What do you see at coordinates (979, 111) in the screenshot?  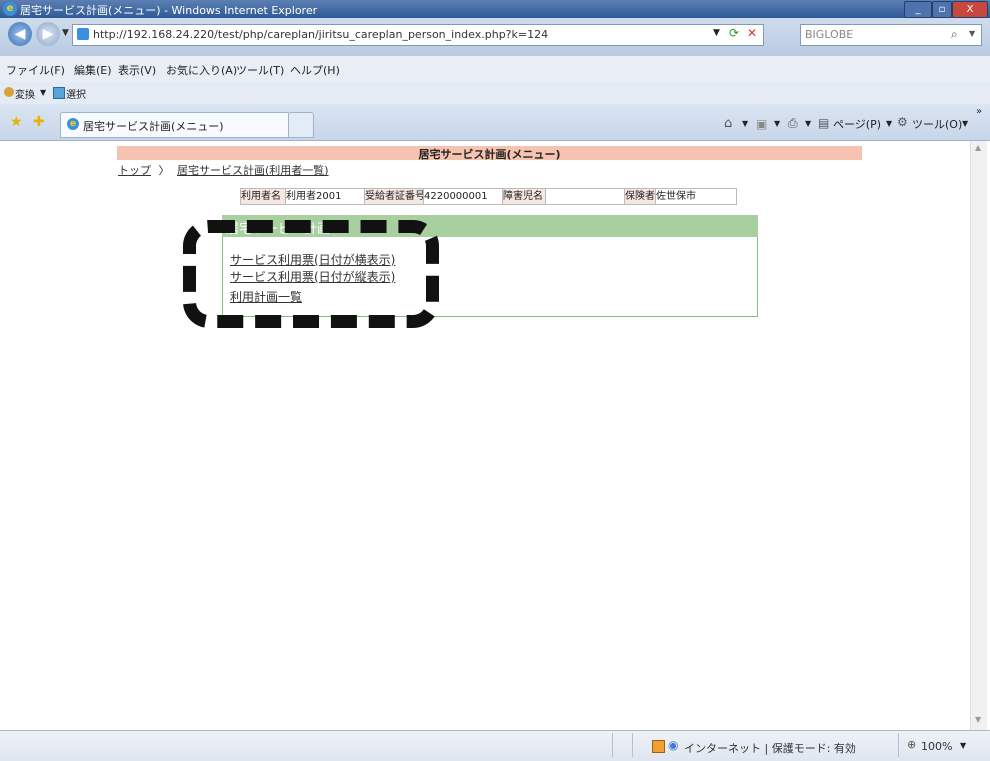 I see `more-chevron-icon: »` at bounding box center [979, 111].